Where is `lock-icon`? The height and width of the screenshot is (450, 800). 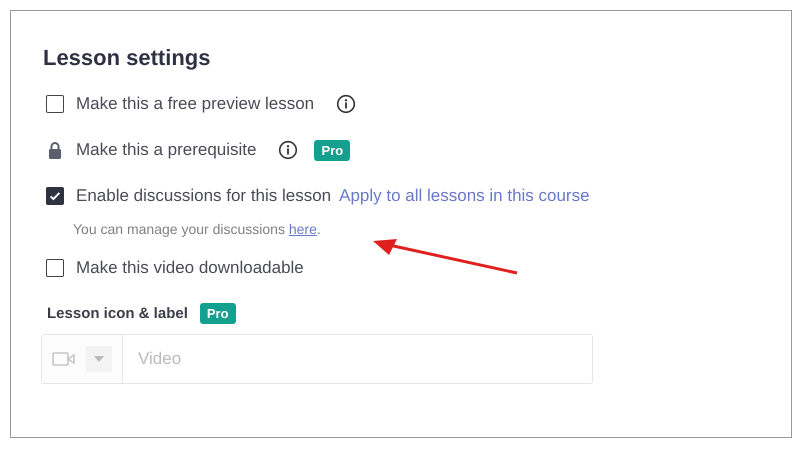
lock-icon is located at coordinates (55, 150).